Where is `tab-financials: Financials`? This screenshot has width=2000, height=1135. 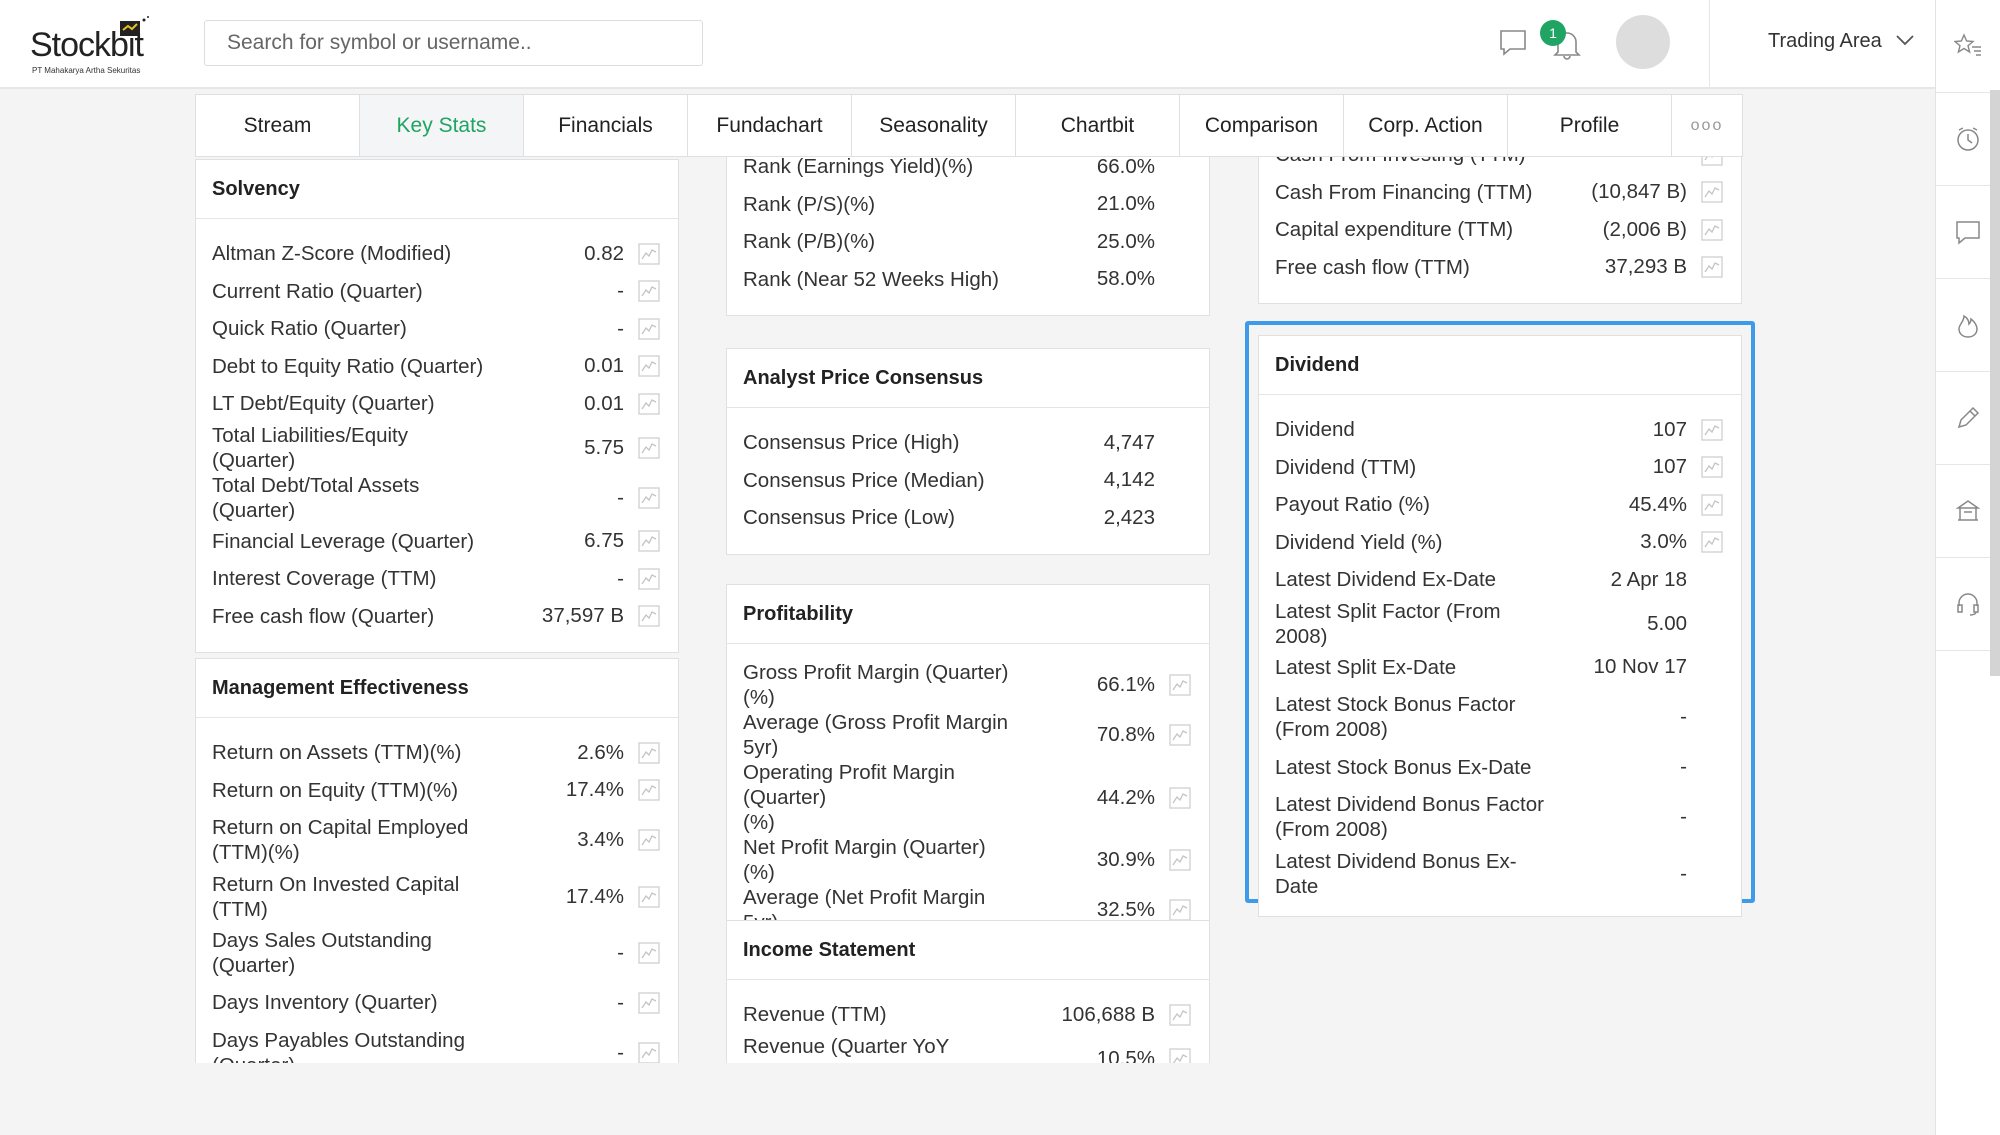
tab-financials: Financials is located at coordinates (606, 125).